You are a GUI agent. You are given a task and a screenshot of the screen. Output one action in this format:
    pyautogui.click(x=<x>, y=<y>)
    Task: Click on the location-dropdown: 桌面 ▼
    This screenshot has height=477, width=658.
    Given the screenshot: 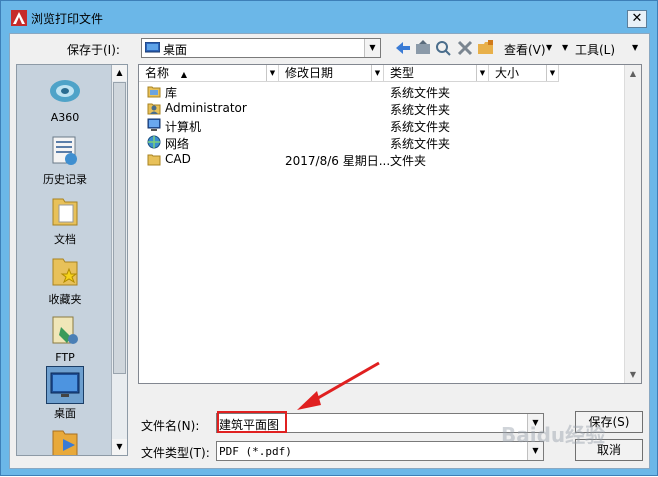 What is the action you would take?
    pyautogui.click(x=261, y=48)
    